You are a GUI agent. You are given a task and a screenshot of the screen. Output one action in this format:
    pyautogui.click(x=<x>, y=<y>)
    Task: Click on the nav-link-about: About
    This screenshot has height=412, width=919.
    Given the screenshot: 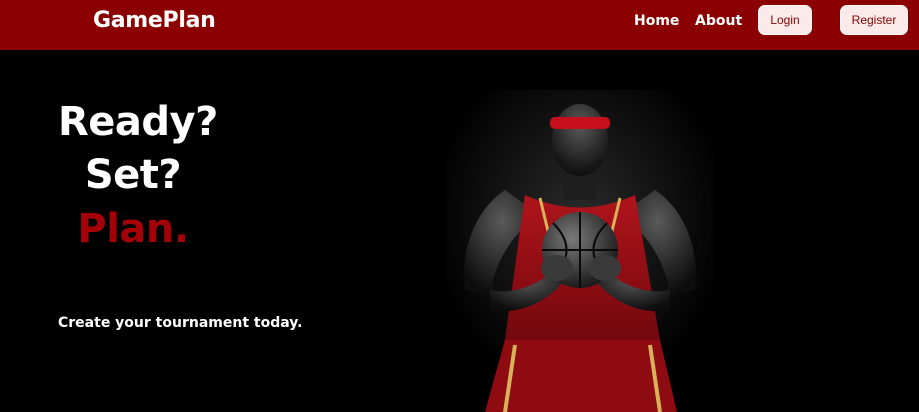 What is the action you would take?
    pyautogui.click(x=718, y=21)
    